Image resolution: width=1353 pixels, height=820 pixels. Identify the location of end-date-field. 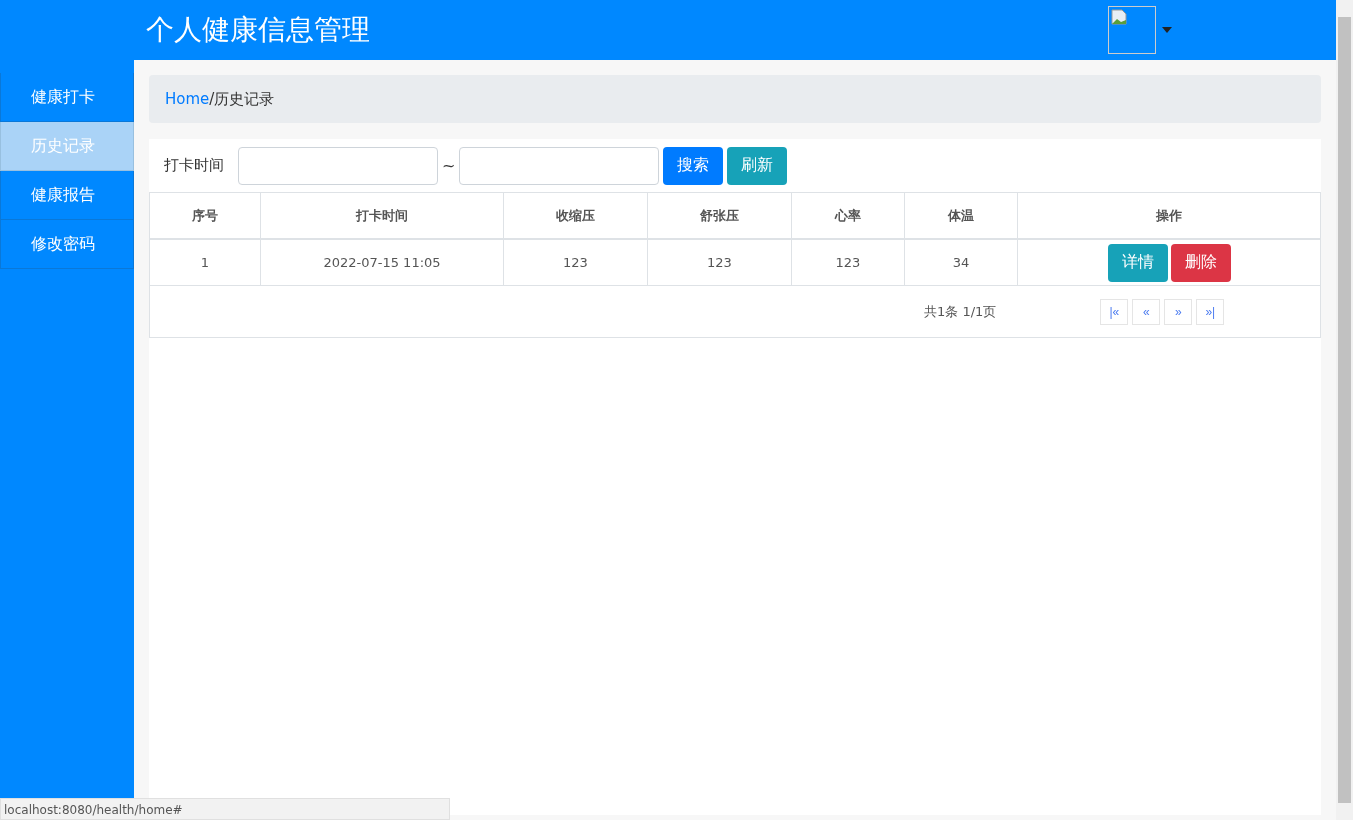
(559, 165).